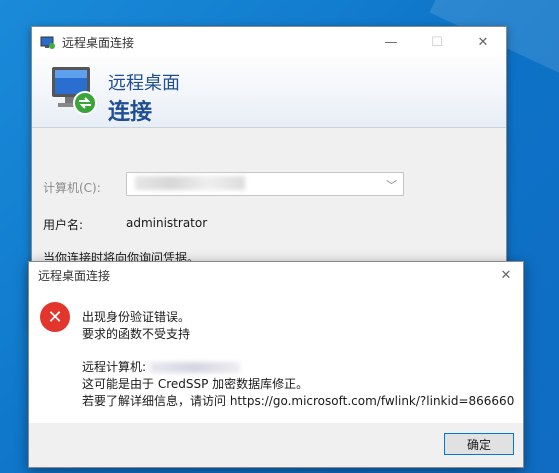 This screenshot has width=559, height=473. I want to click on banner-title-line1: 远程桌面, so click(144, 83).